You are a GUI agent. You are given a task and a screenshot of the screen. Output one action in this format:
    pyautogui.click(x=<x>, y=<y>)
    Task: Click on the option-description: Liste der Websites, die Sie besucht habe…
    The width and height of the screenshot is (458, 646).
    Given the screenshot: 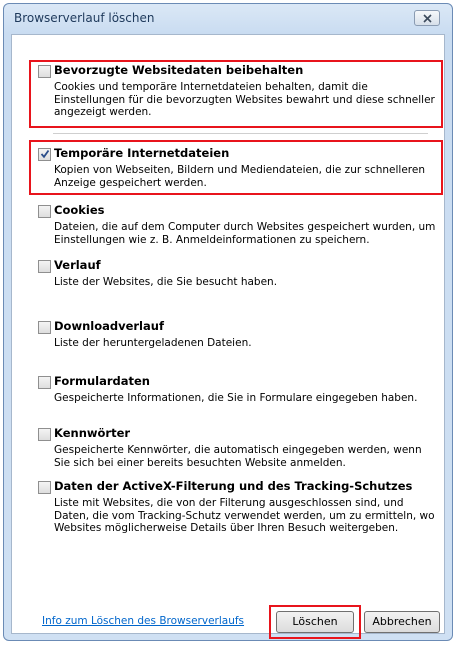 What is the action you would take?
    pyautogui.click(x=166, y=282)
    